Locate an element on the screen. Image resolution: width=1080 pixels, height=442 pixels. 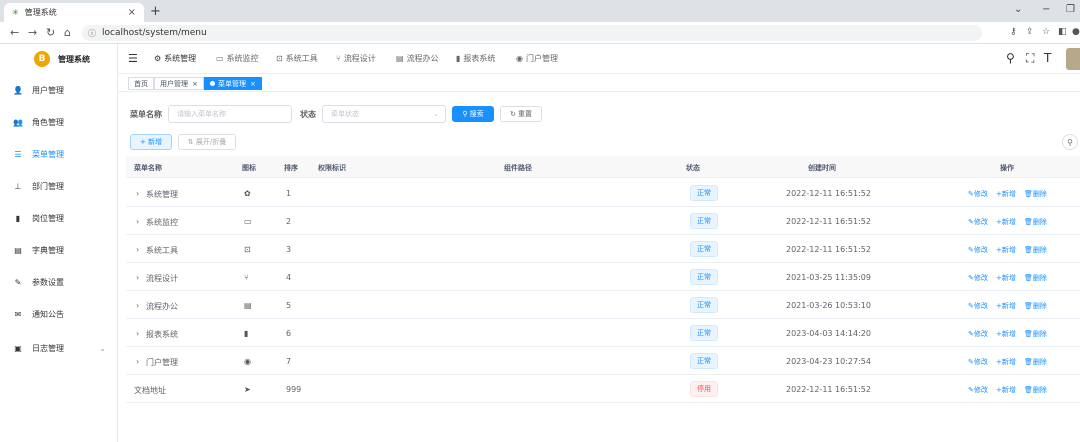
sidebar-item: ▮ 岗位管理 is located at coordinates (59, 218).